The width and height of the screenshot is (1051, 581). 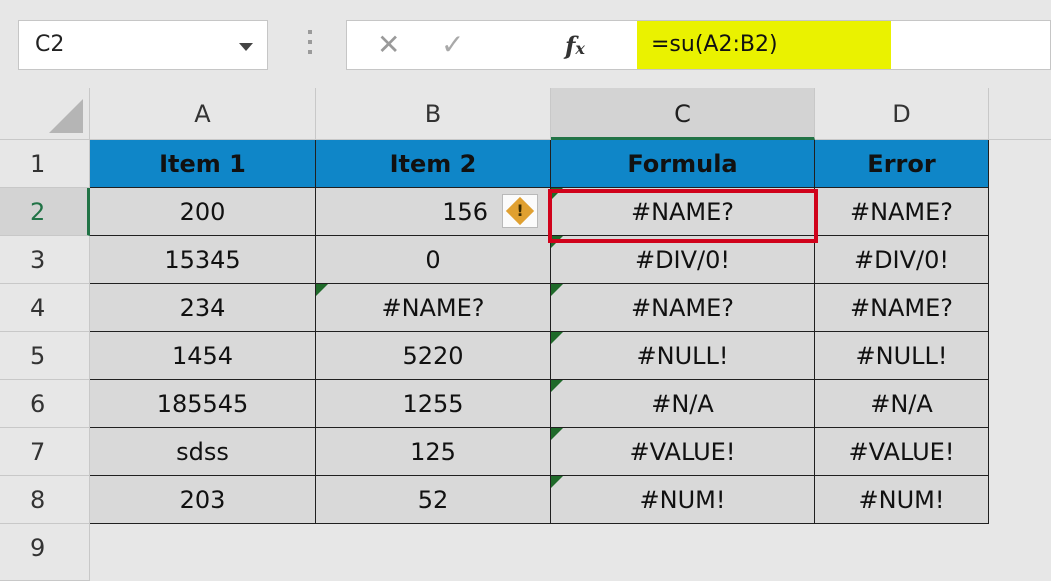 I want to click on table-cell: 203, so click(x=203, y=500).